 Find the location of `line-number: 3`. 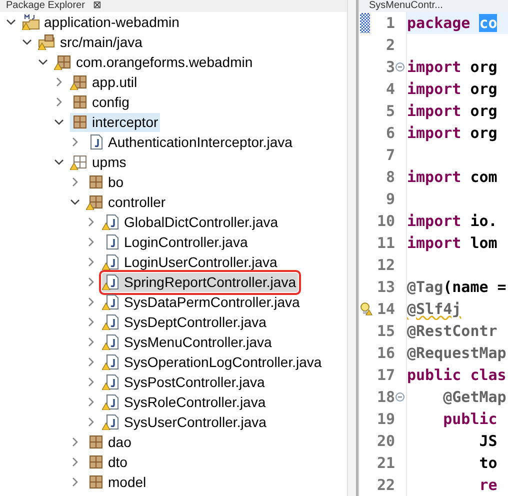

line-number: 3 is located at coordinates (389, 67).